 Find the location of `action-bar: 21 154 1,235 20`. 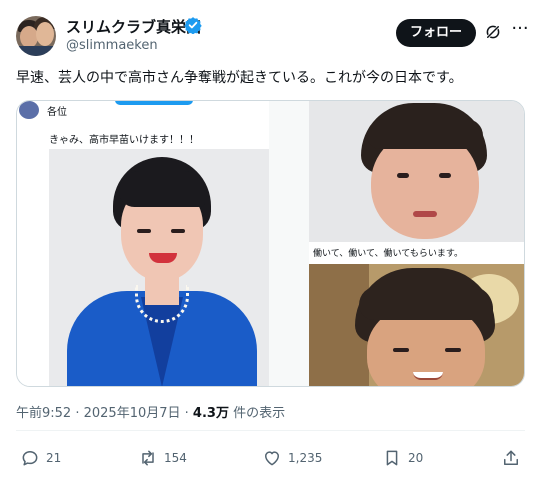

action-bar: 21 154 1,235 20 is located at coordinates (270, 458).